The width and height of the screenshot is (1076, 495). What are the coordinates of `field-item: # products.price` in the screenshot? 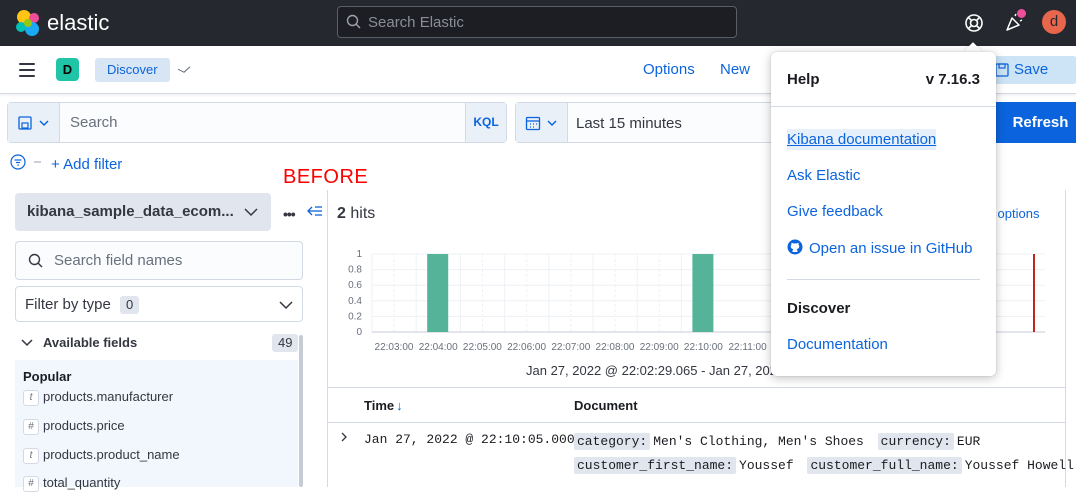 It's located at (74, 428).